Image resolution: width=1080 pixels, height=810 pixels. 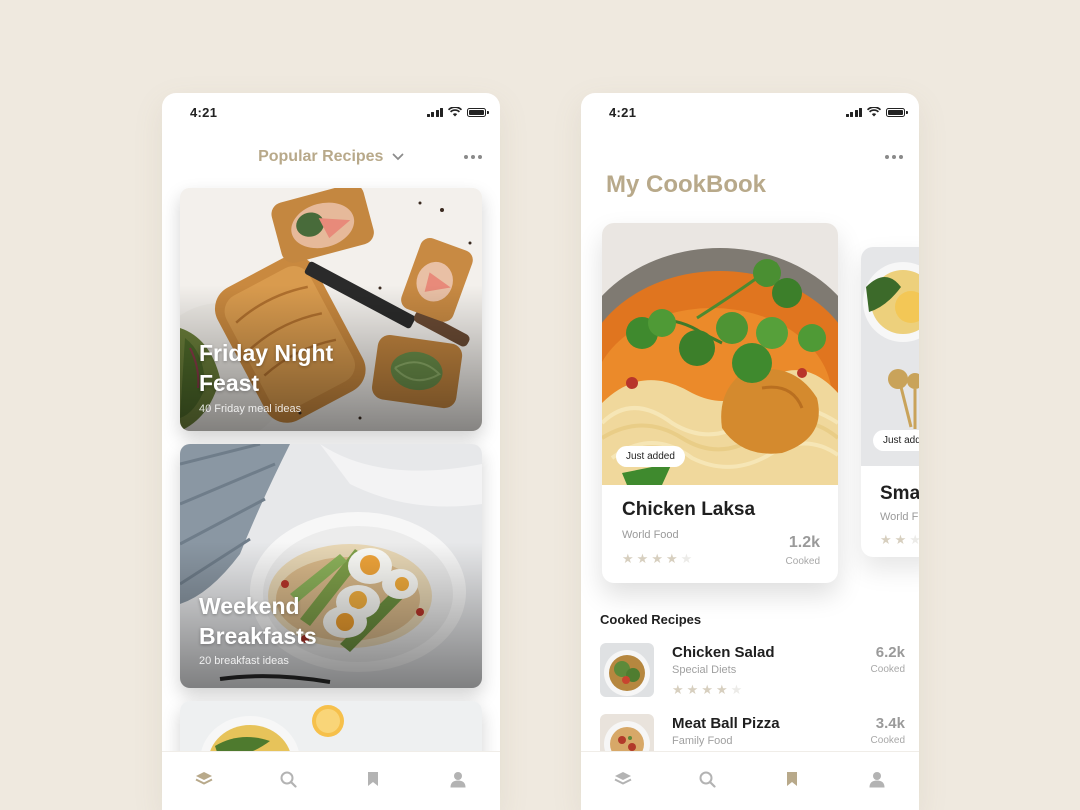 I want to click on recipe-collection-card: Weekend Breakfasts 20 breakfast ideas, so click(x=331, y=566).